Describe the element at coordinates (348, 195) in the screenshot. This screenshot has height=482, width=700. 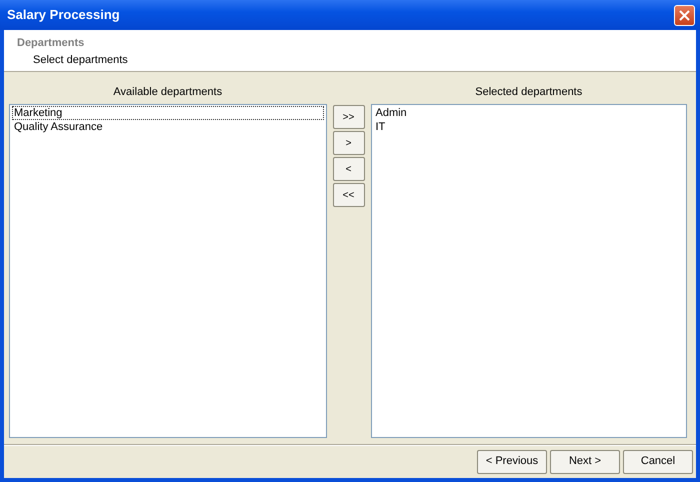
I see `move-button: <<` at that location.